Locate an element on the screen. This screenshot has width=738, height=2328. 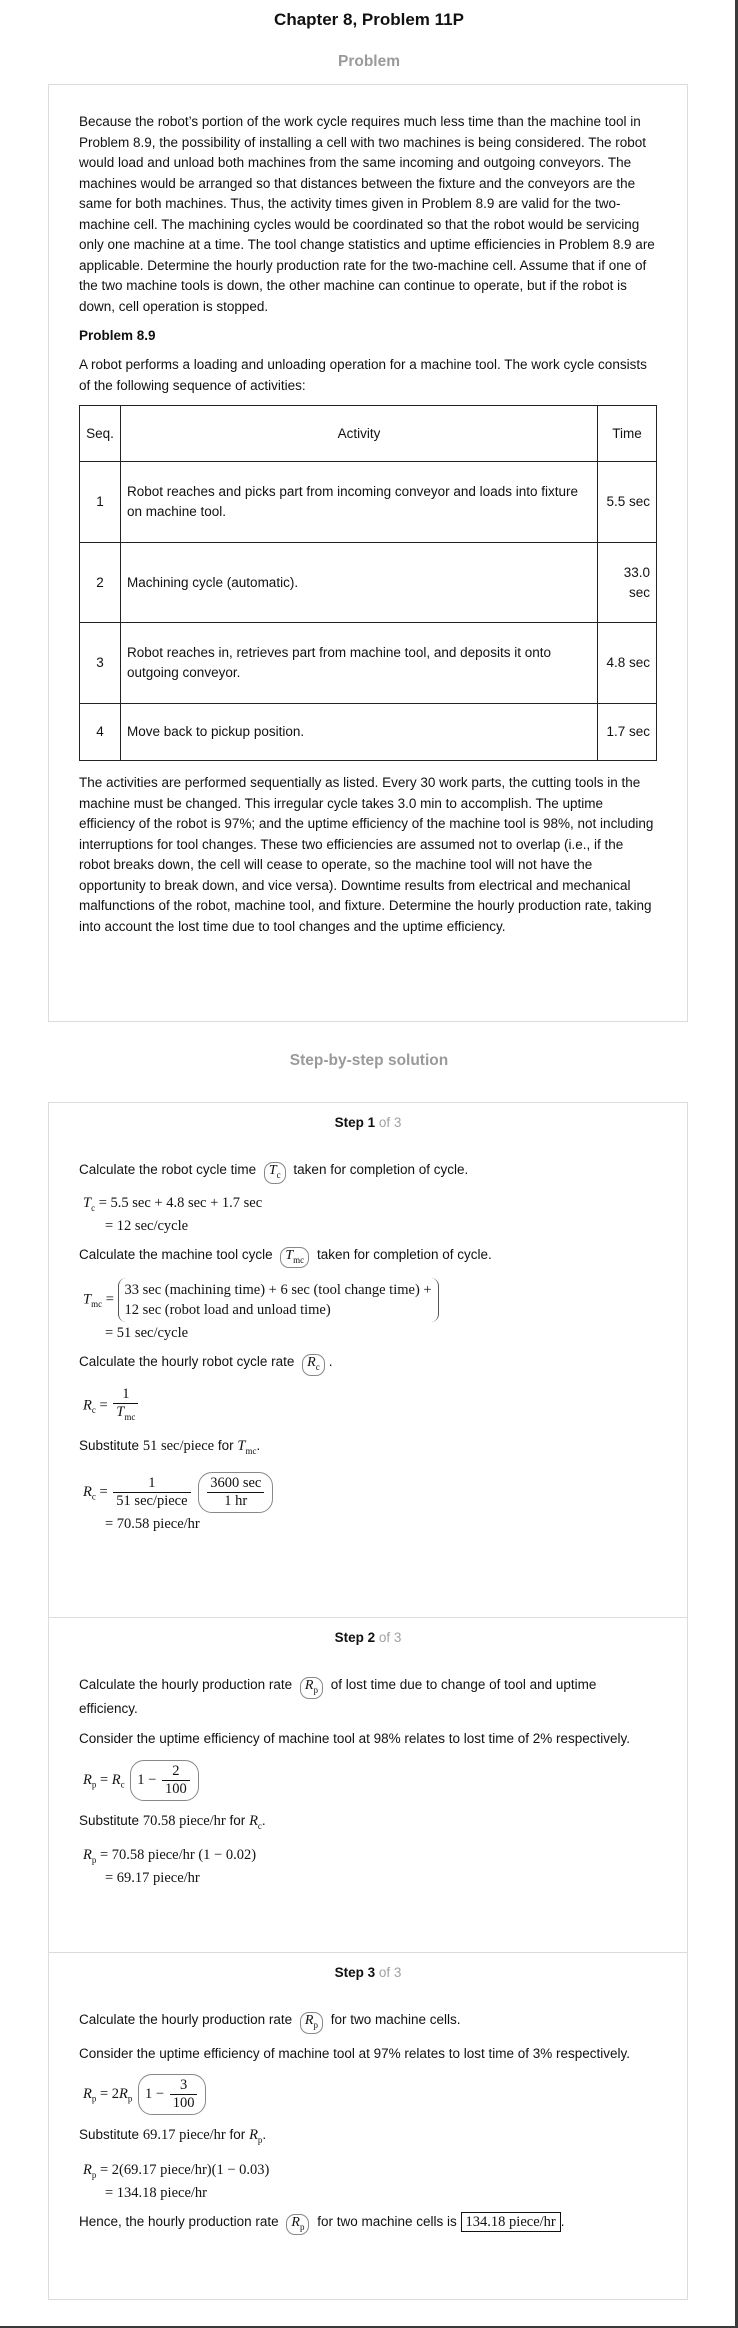
row-activity: Move back to pickup position. is located at coordinates (359, 732).